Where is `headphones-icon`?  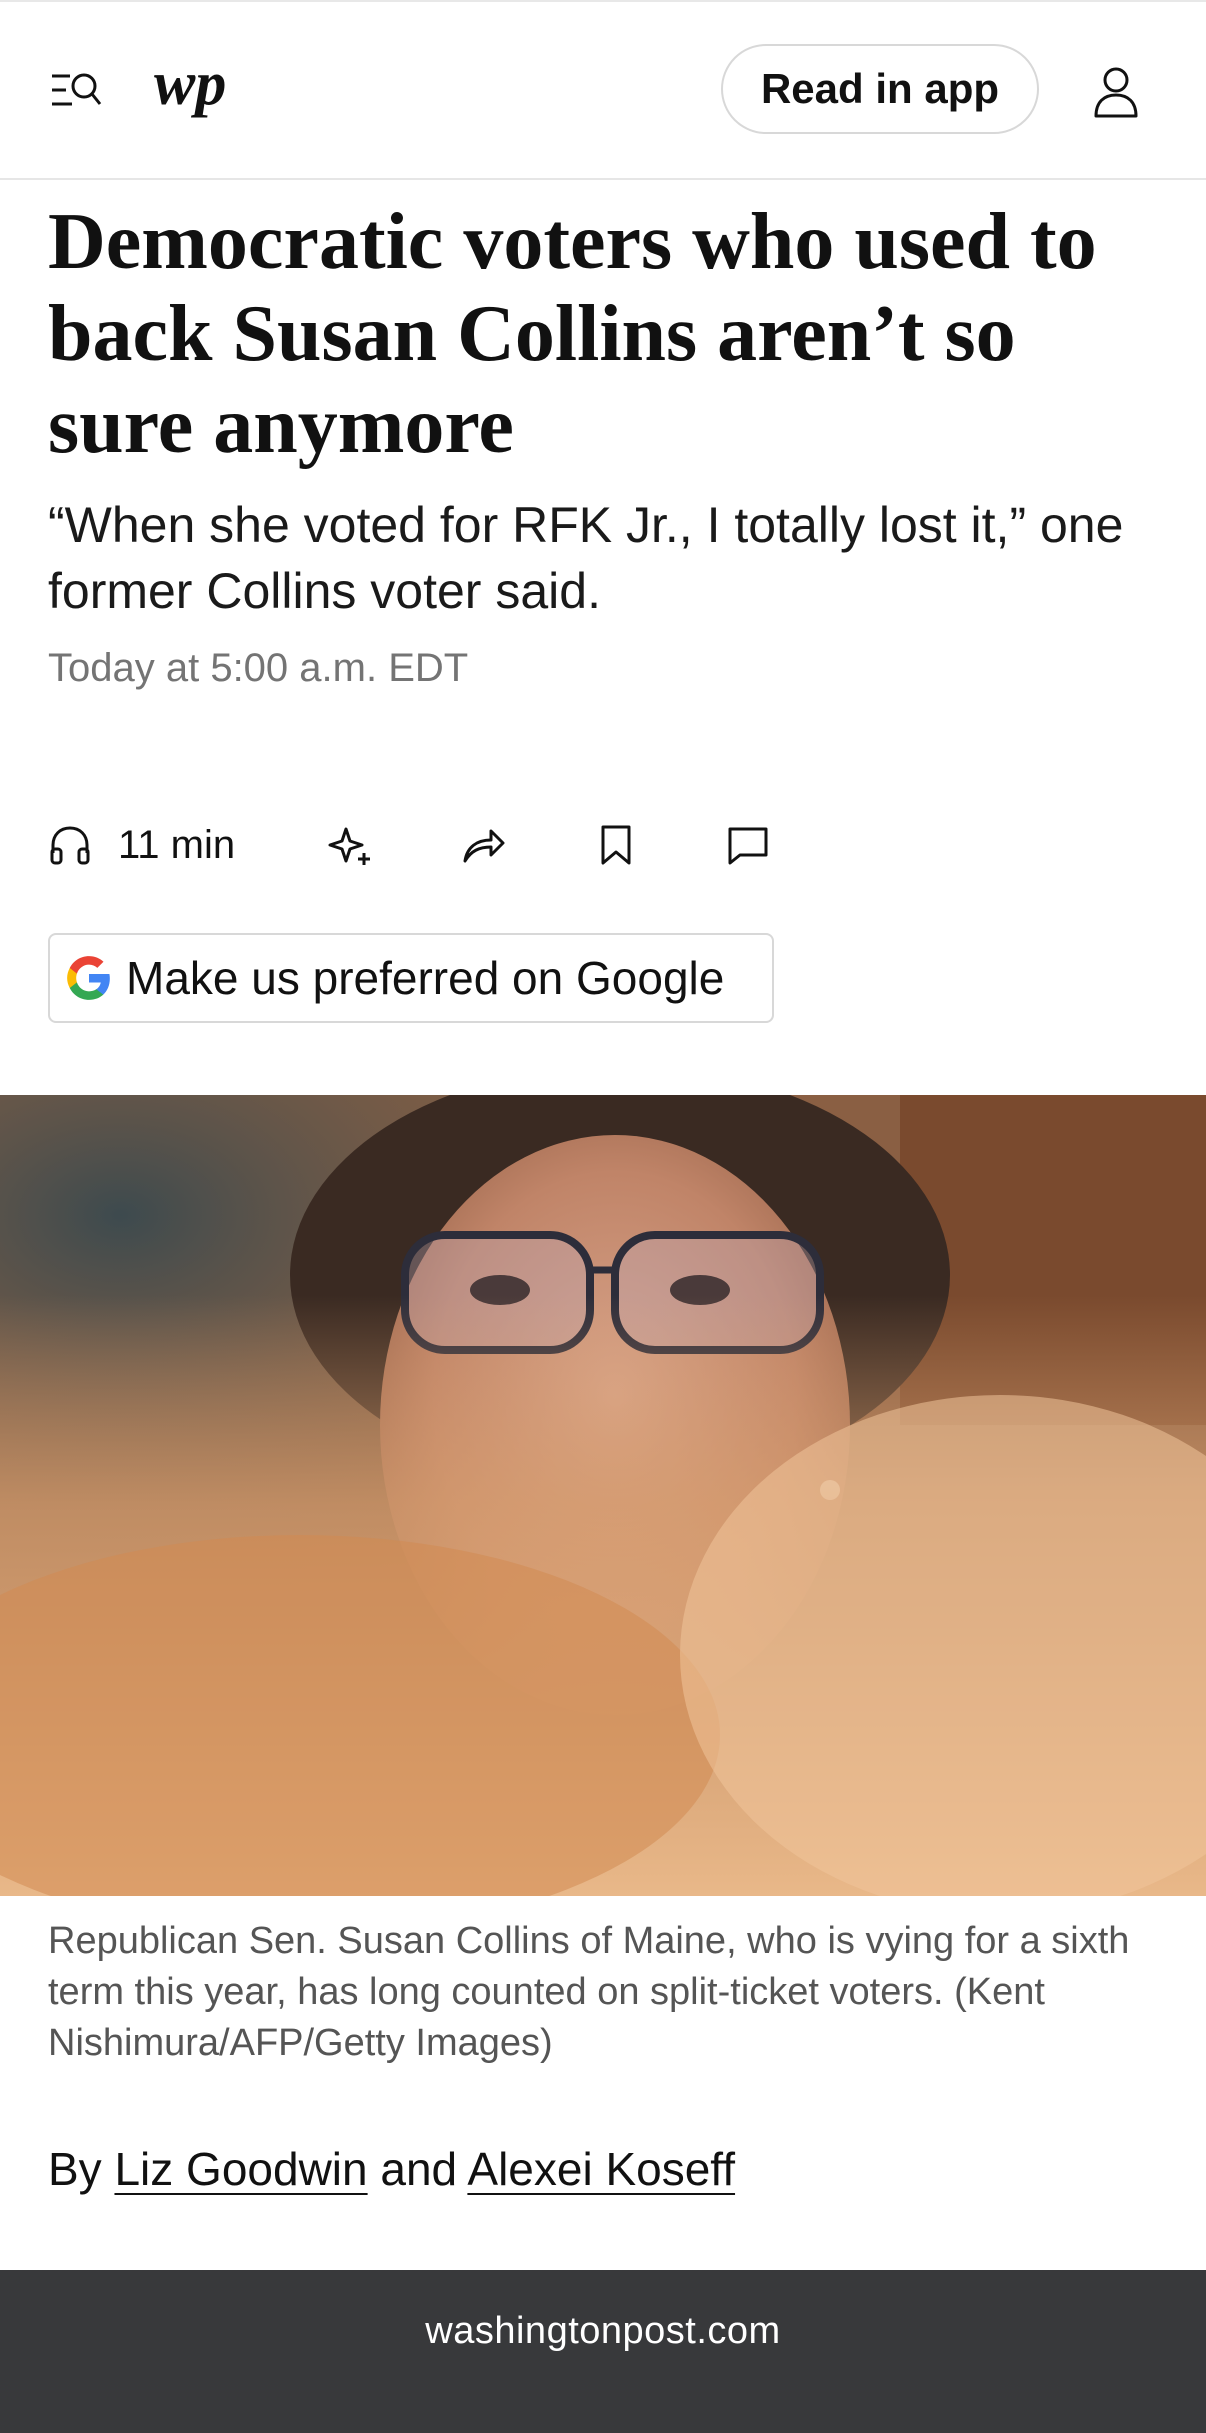 headphones-icon is located at coordinates (70, 845).